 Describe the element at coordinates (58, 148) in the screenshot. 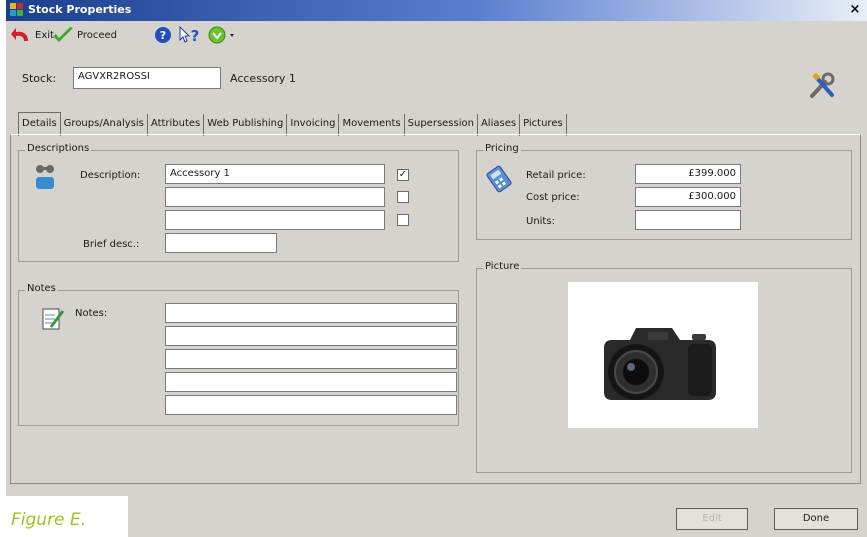

I see `descriptions-title: Descriptions` at that location.